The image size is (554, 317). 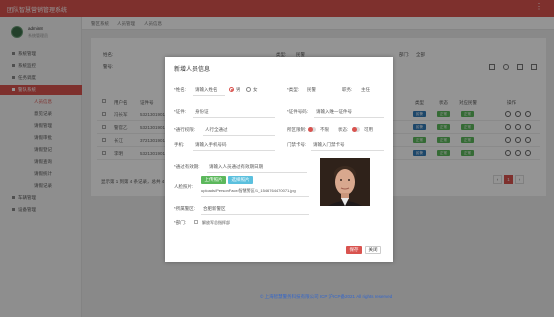 What do you see at coordinates (231, 89) in the screenshot?
I see `gender-male-radio` at bounding box center [231, 89].